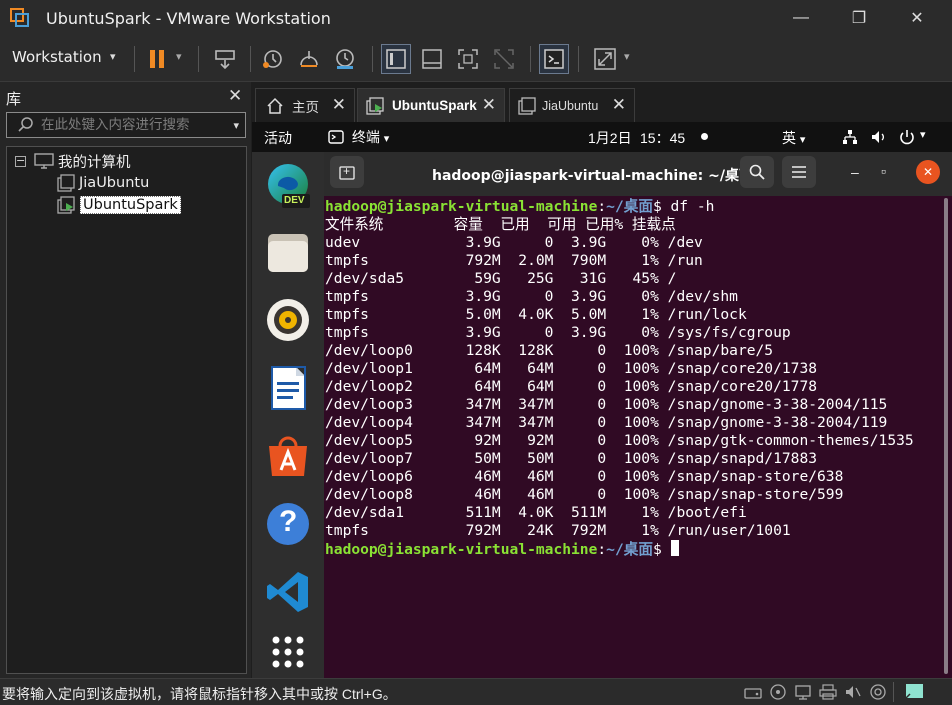  Describe the element at coordinates (294, 200) in the screenshot. I see `dev-badge: DEV` at that location.